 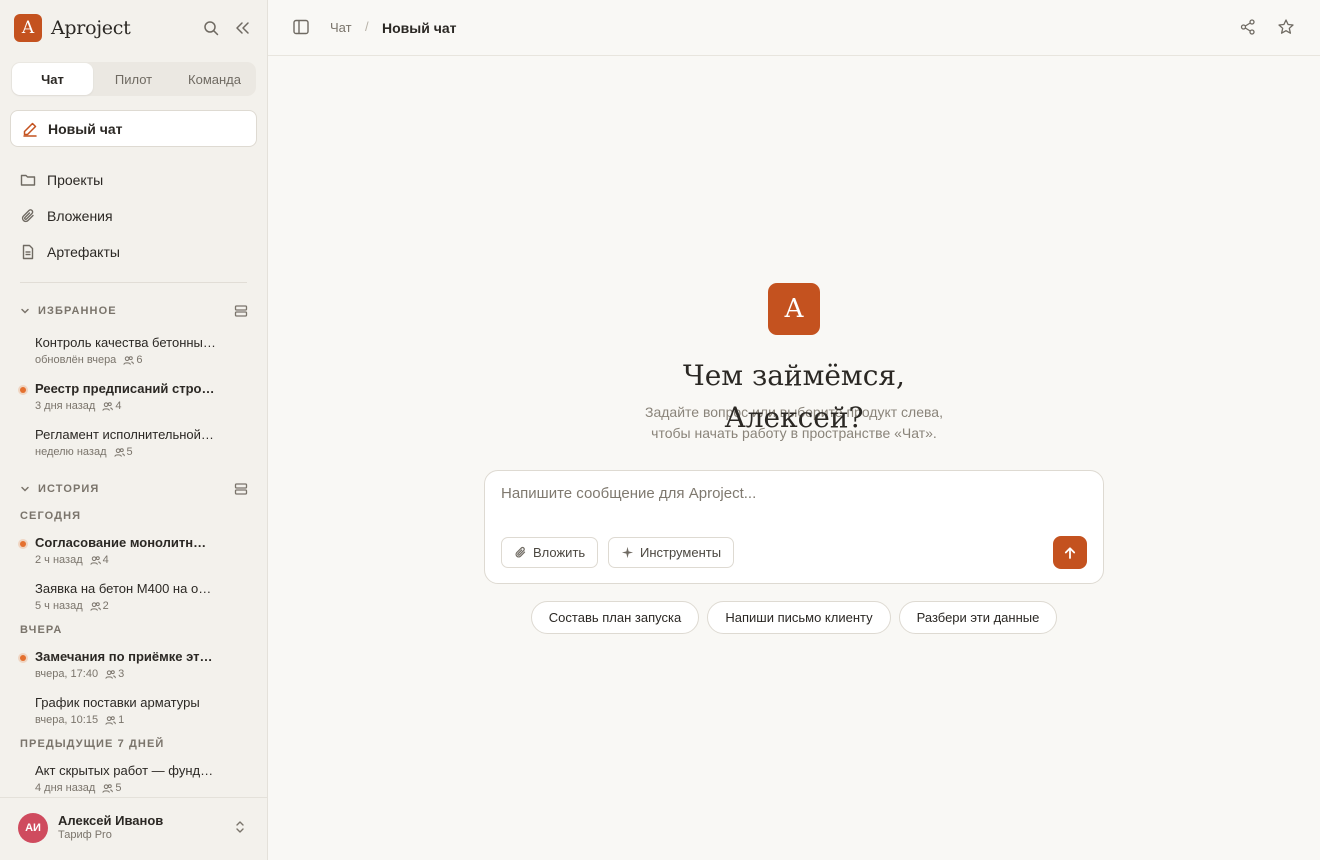 I want to click on sparkle-icon, so click(x=627, y=552).